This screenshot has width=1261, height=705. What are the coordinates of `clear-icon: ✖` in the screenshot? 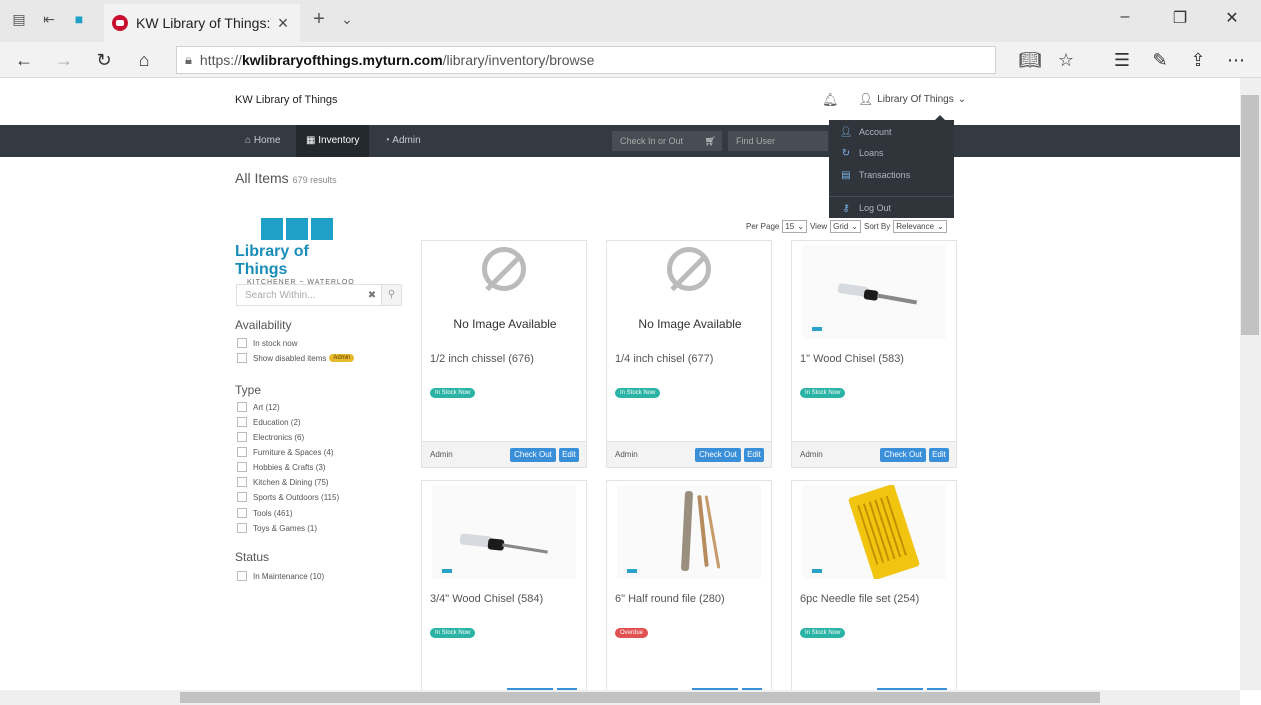 It's located at (372, 295).